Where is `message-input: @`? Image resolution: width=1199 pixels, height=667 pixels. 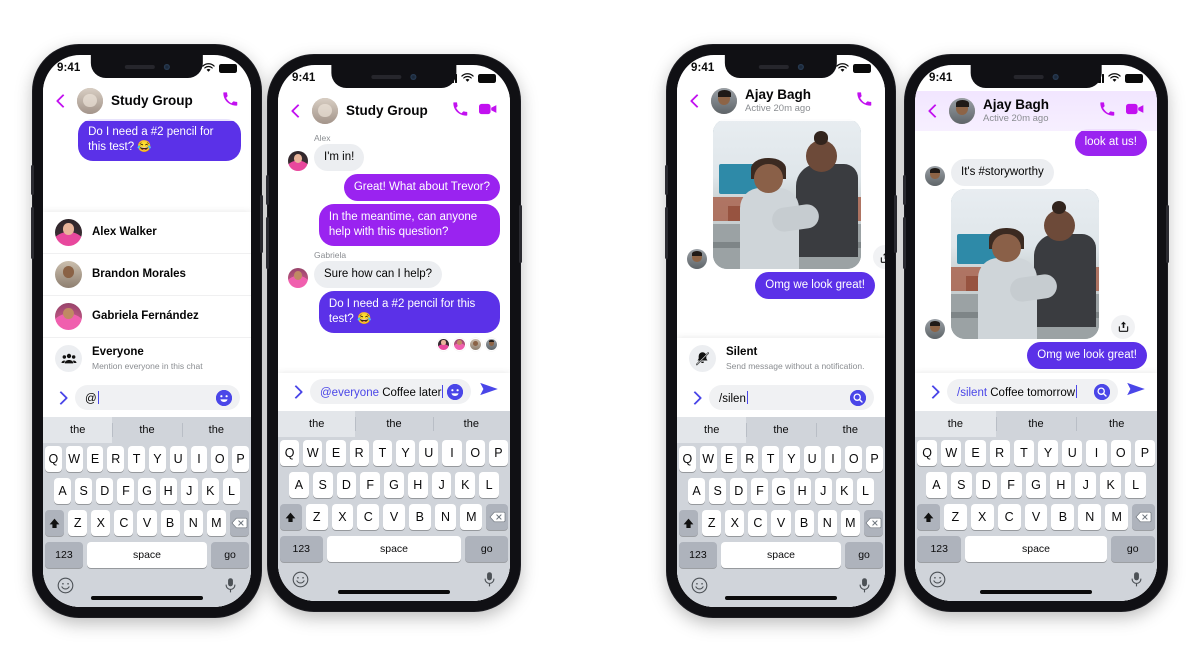 message-input: @ is located at coordinates (157, 397).